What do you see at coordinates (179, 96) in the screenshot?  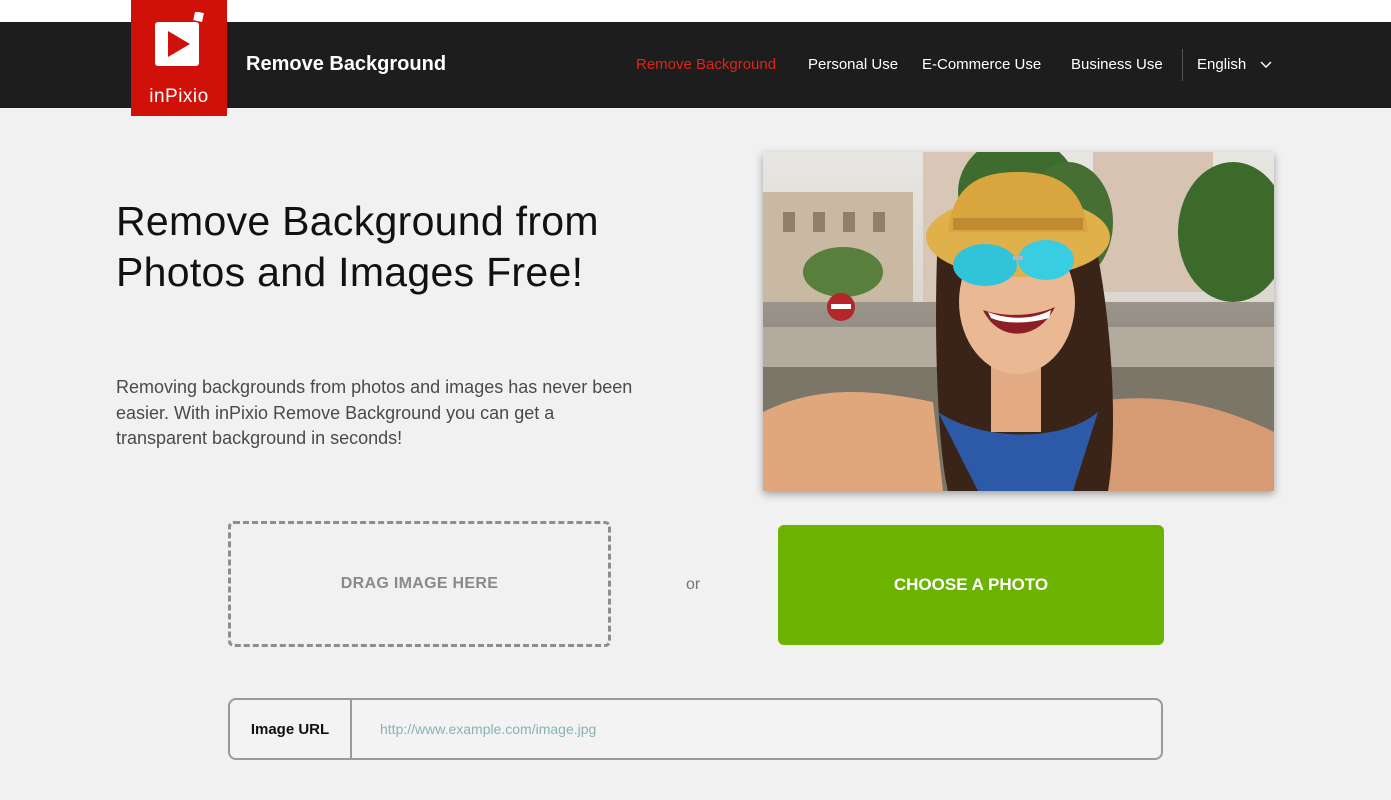 I see `logo-text: inPixio` at bounding box center [179, 96].